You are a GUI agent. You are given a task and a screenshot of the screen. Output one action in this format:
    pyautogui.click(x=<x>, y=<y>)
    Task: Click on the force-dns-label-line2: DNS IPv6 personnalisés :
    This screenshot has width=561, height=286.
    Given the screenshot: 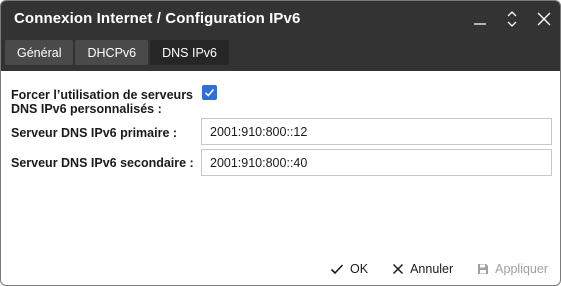 What is the action you would take?
    pyautogui.click(x=86, y=109)
    